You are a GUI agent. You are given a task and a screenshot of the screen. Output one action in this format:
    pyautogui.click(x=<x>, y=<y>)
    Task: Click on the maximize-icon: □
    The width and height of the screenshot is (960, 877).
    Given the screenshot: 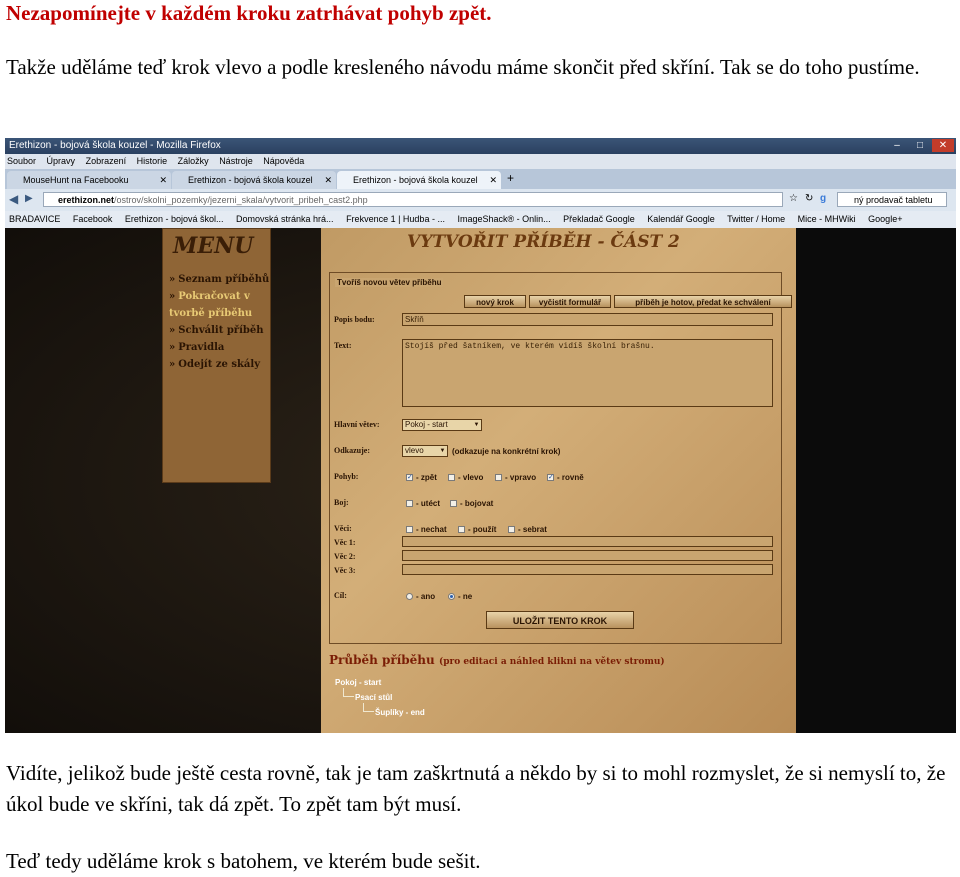 What is the action you would take?
    pyautogui.click(x=920, y=145)
    